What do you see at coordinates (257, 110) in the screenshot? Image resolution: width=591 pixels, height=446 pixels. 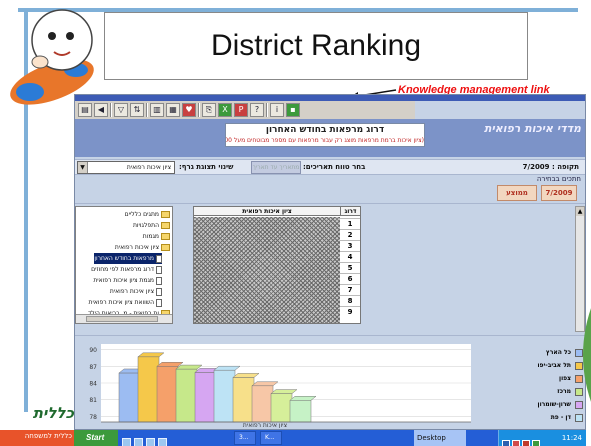 I see `help-icon: ?` at bounding box center [257, 110].